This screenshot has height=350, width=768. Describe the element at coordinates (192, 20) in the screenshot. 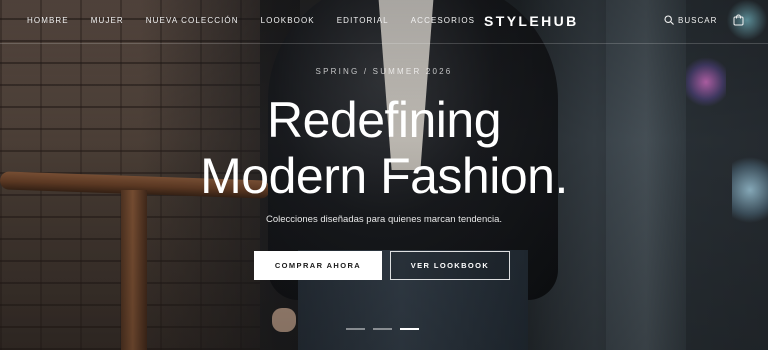

I see `nav-link-nueva-coleccion: NUEVA COLECCIÓN` at that location.